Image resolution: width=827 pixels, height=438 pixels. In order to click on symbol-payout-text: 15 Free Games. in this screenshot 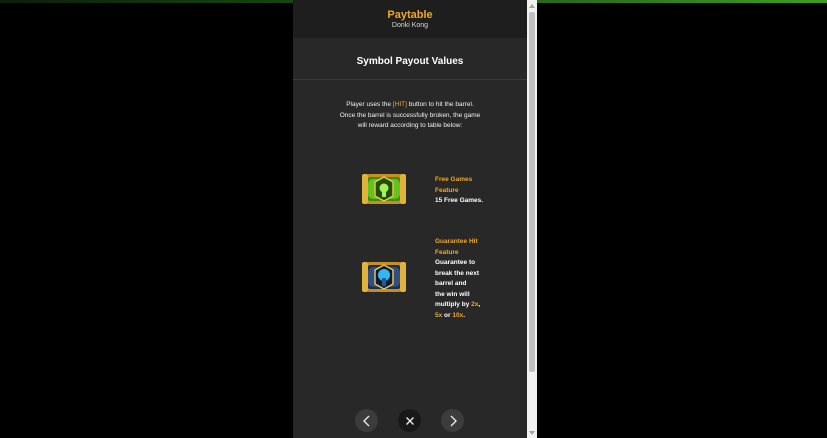, I will do `click(459, 200)`.